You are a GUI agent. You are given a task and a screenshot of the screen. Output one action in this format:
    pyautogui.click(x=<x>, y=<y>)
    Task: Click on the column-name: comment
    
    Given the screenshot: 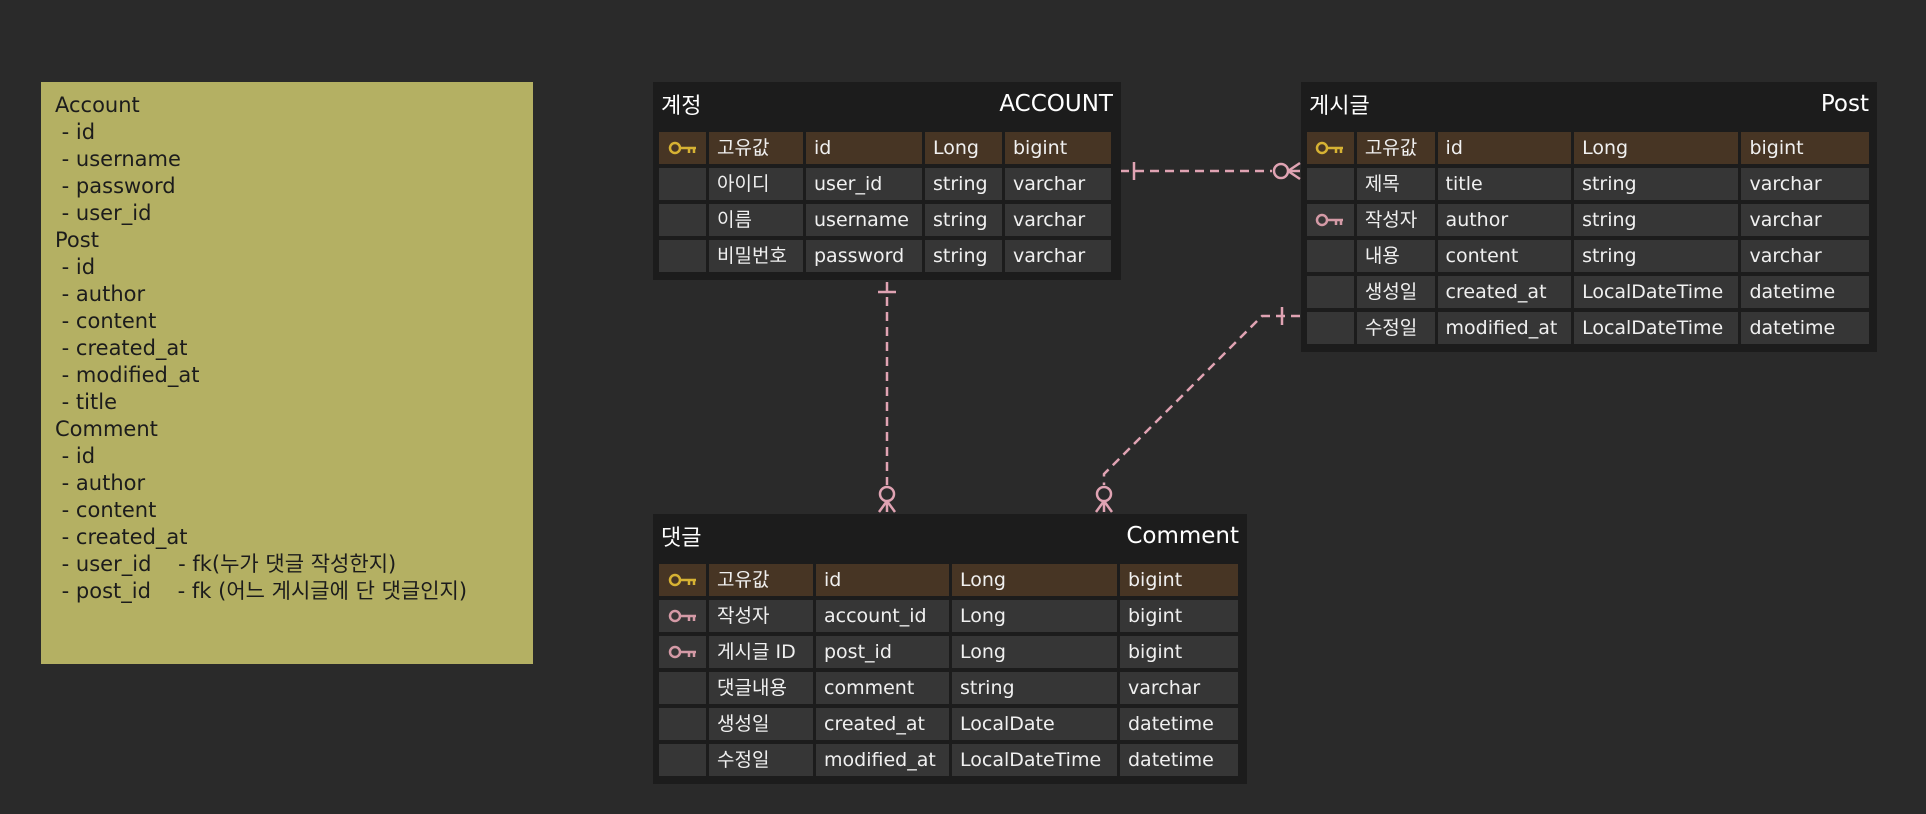 What is the action you would take?
    pyautogui.click(x=882, y=688)
    